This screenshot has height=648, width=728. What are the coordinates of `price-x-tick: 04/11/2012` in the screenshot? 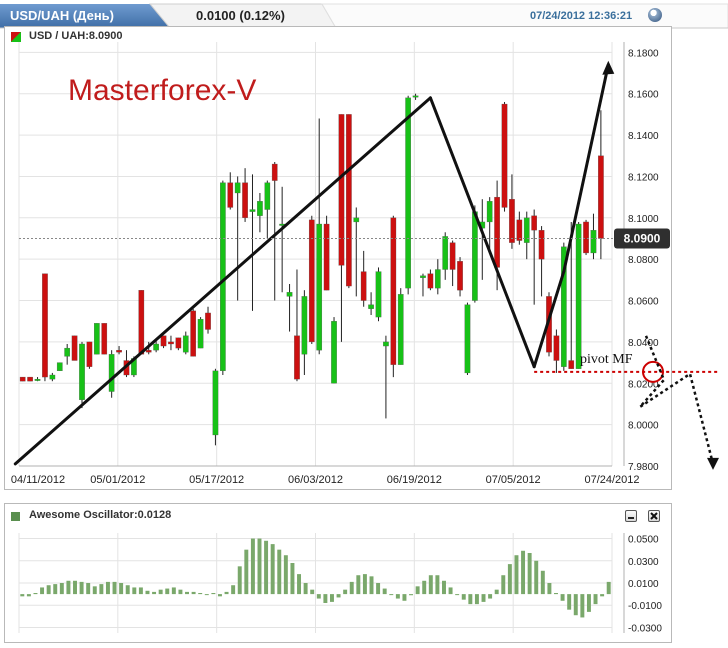 It's located at (38, 480).